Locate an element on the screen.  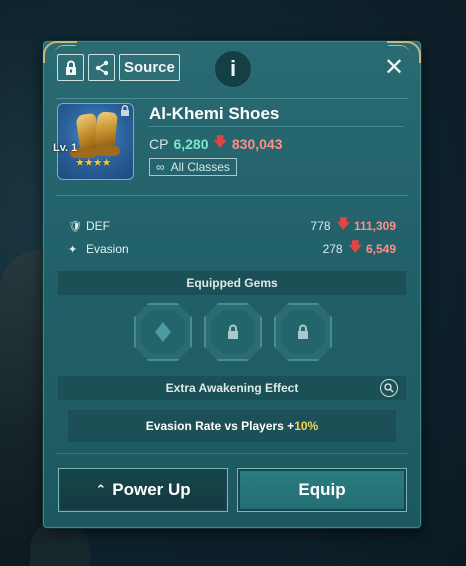
diamond-icon is located at coordinates (163, 332).